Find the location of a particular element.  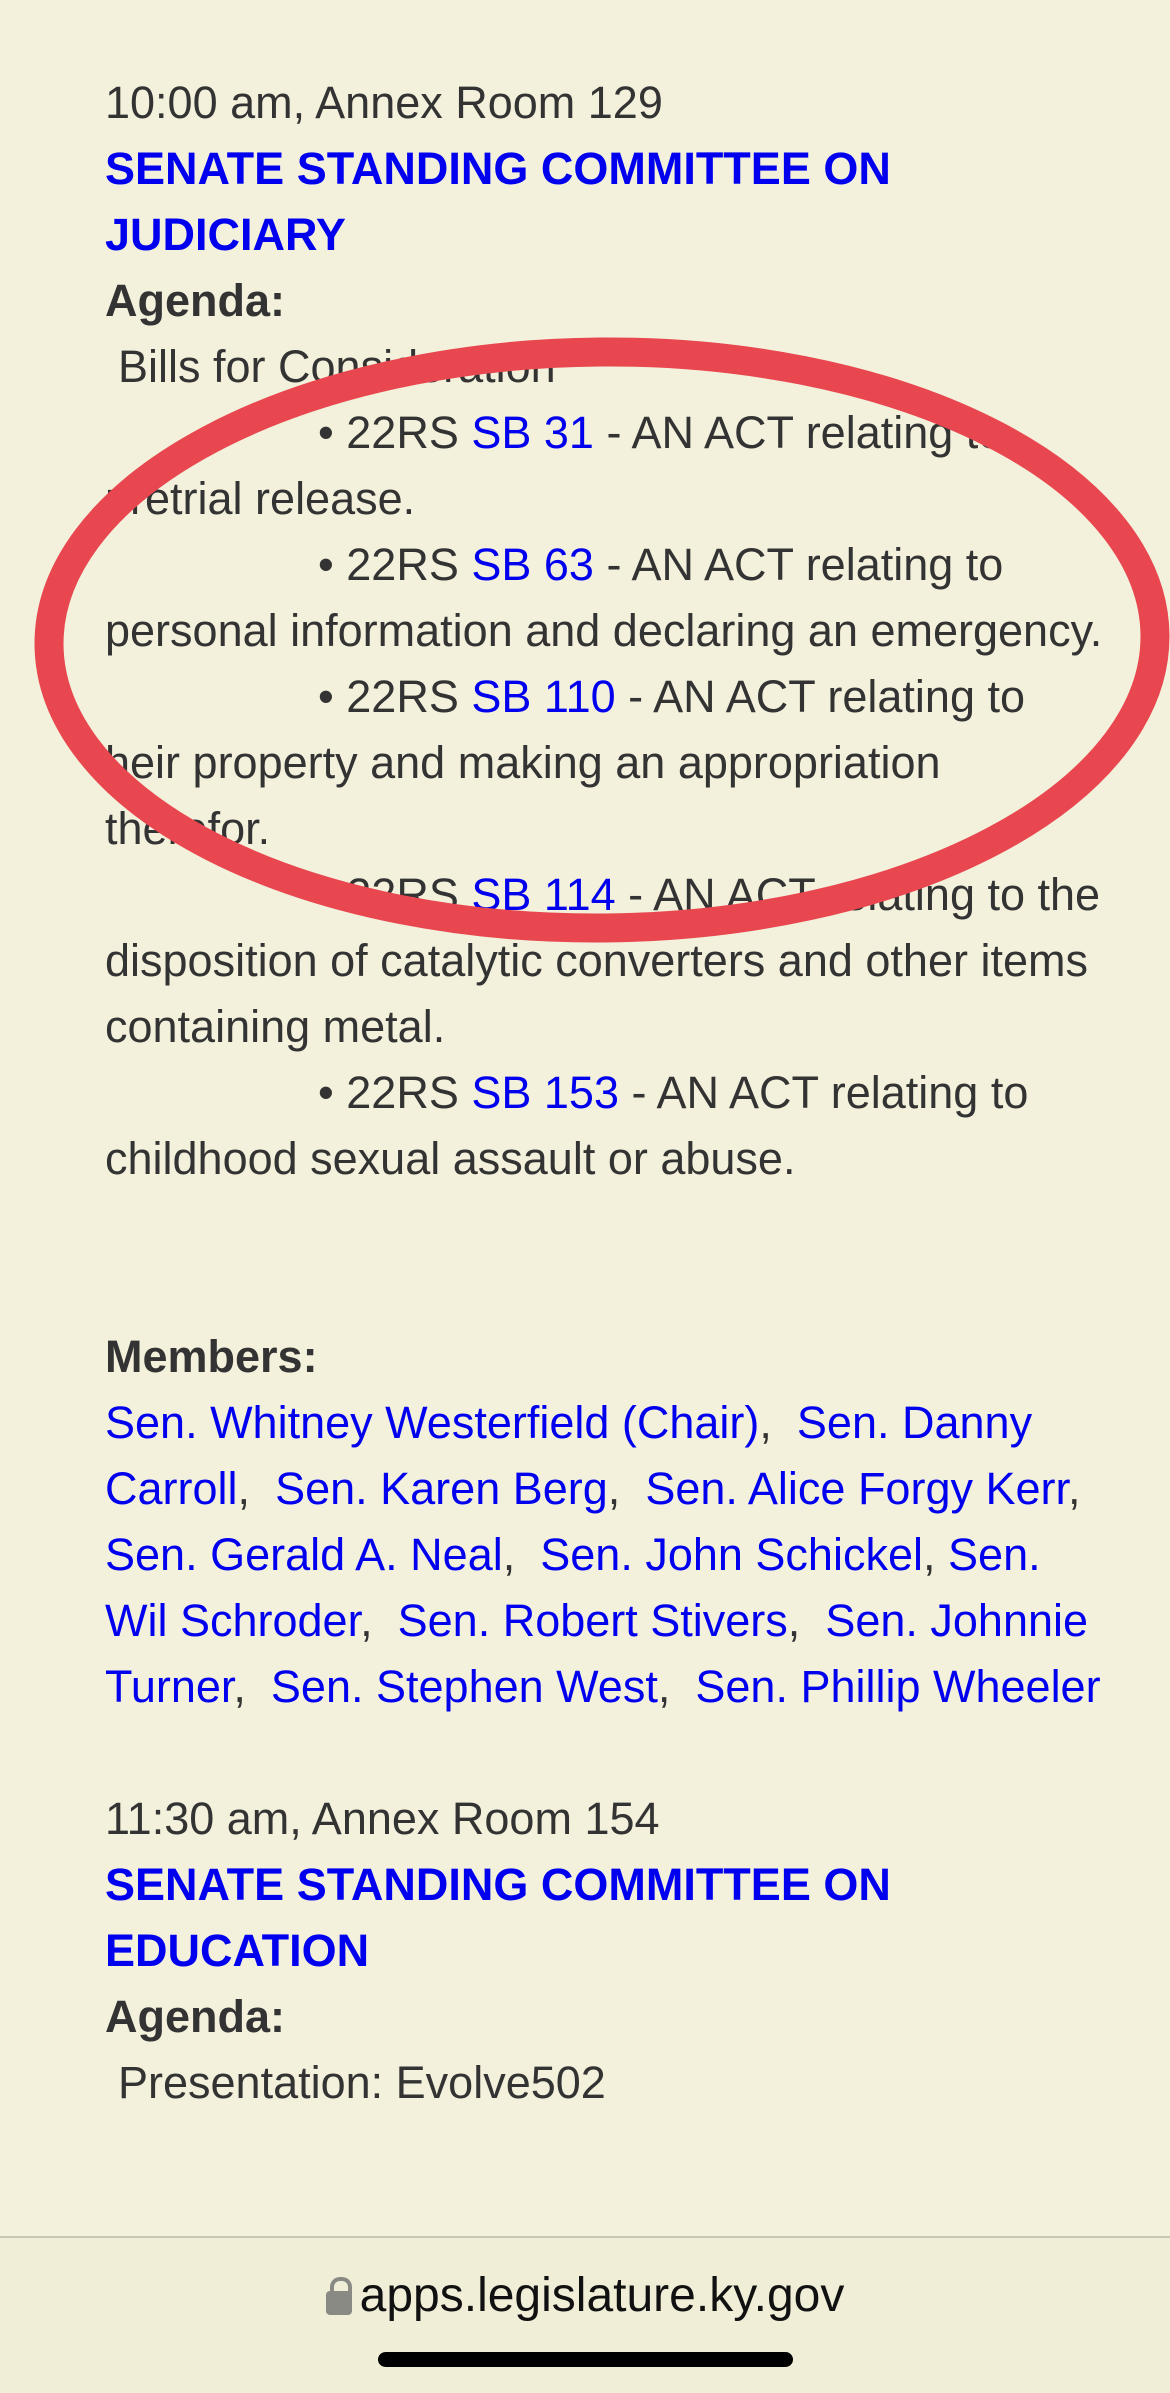

bill-link-sb63: SB 63 is located at coordinates (532, 564).